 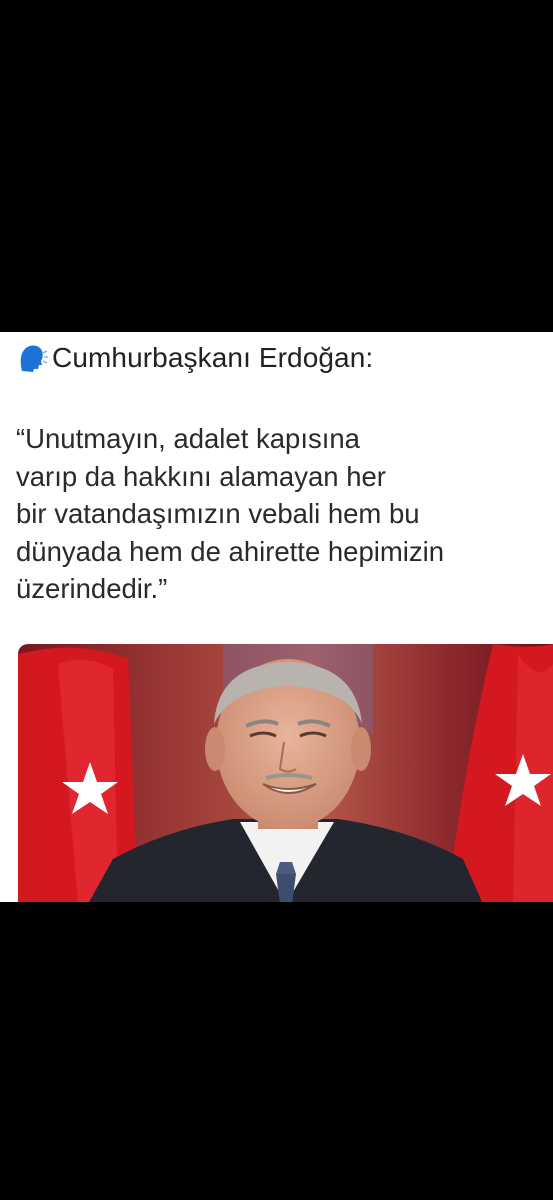 What do you see at coordinates (230, 551) in the screenshot?
I see `quote-line: dünyada hem de ahirette hepimizin` at bounding box center [230, 551].